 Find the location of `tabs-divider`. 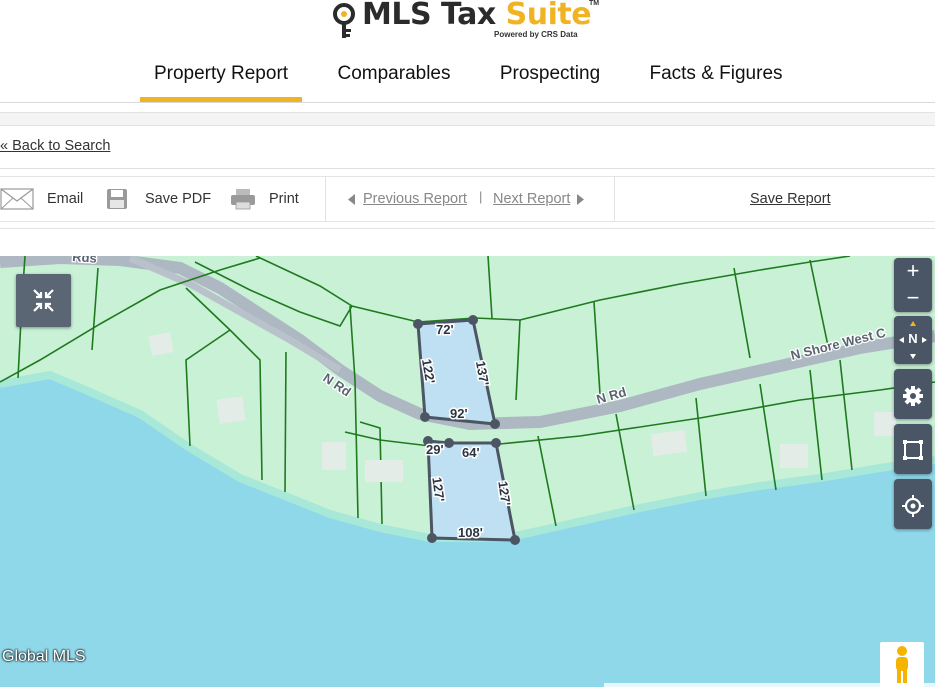

tabs-divider is located at coordinates (467, 102).